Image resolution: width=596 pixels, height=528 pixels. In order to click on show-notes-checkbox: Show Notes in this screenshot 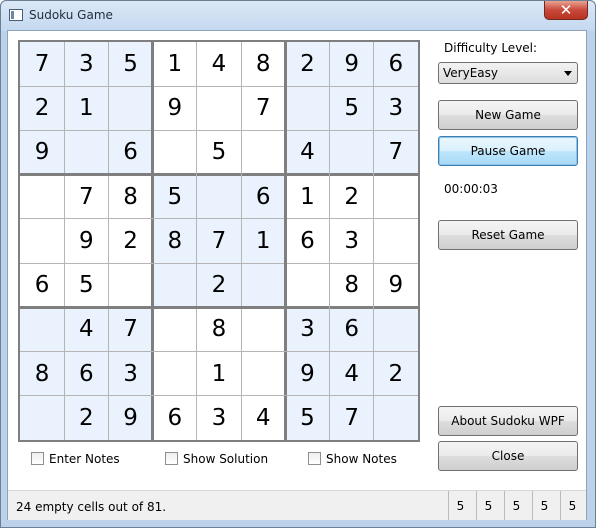, I will do `click(352, 459)`.